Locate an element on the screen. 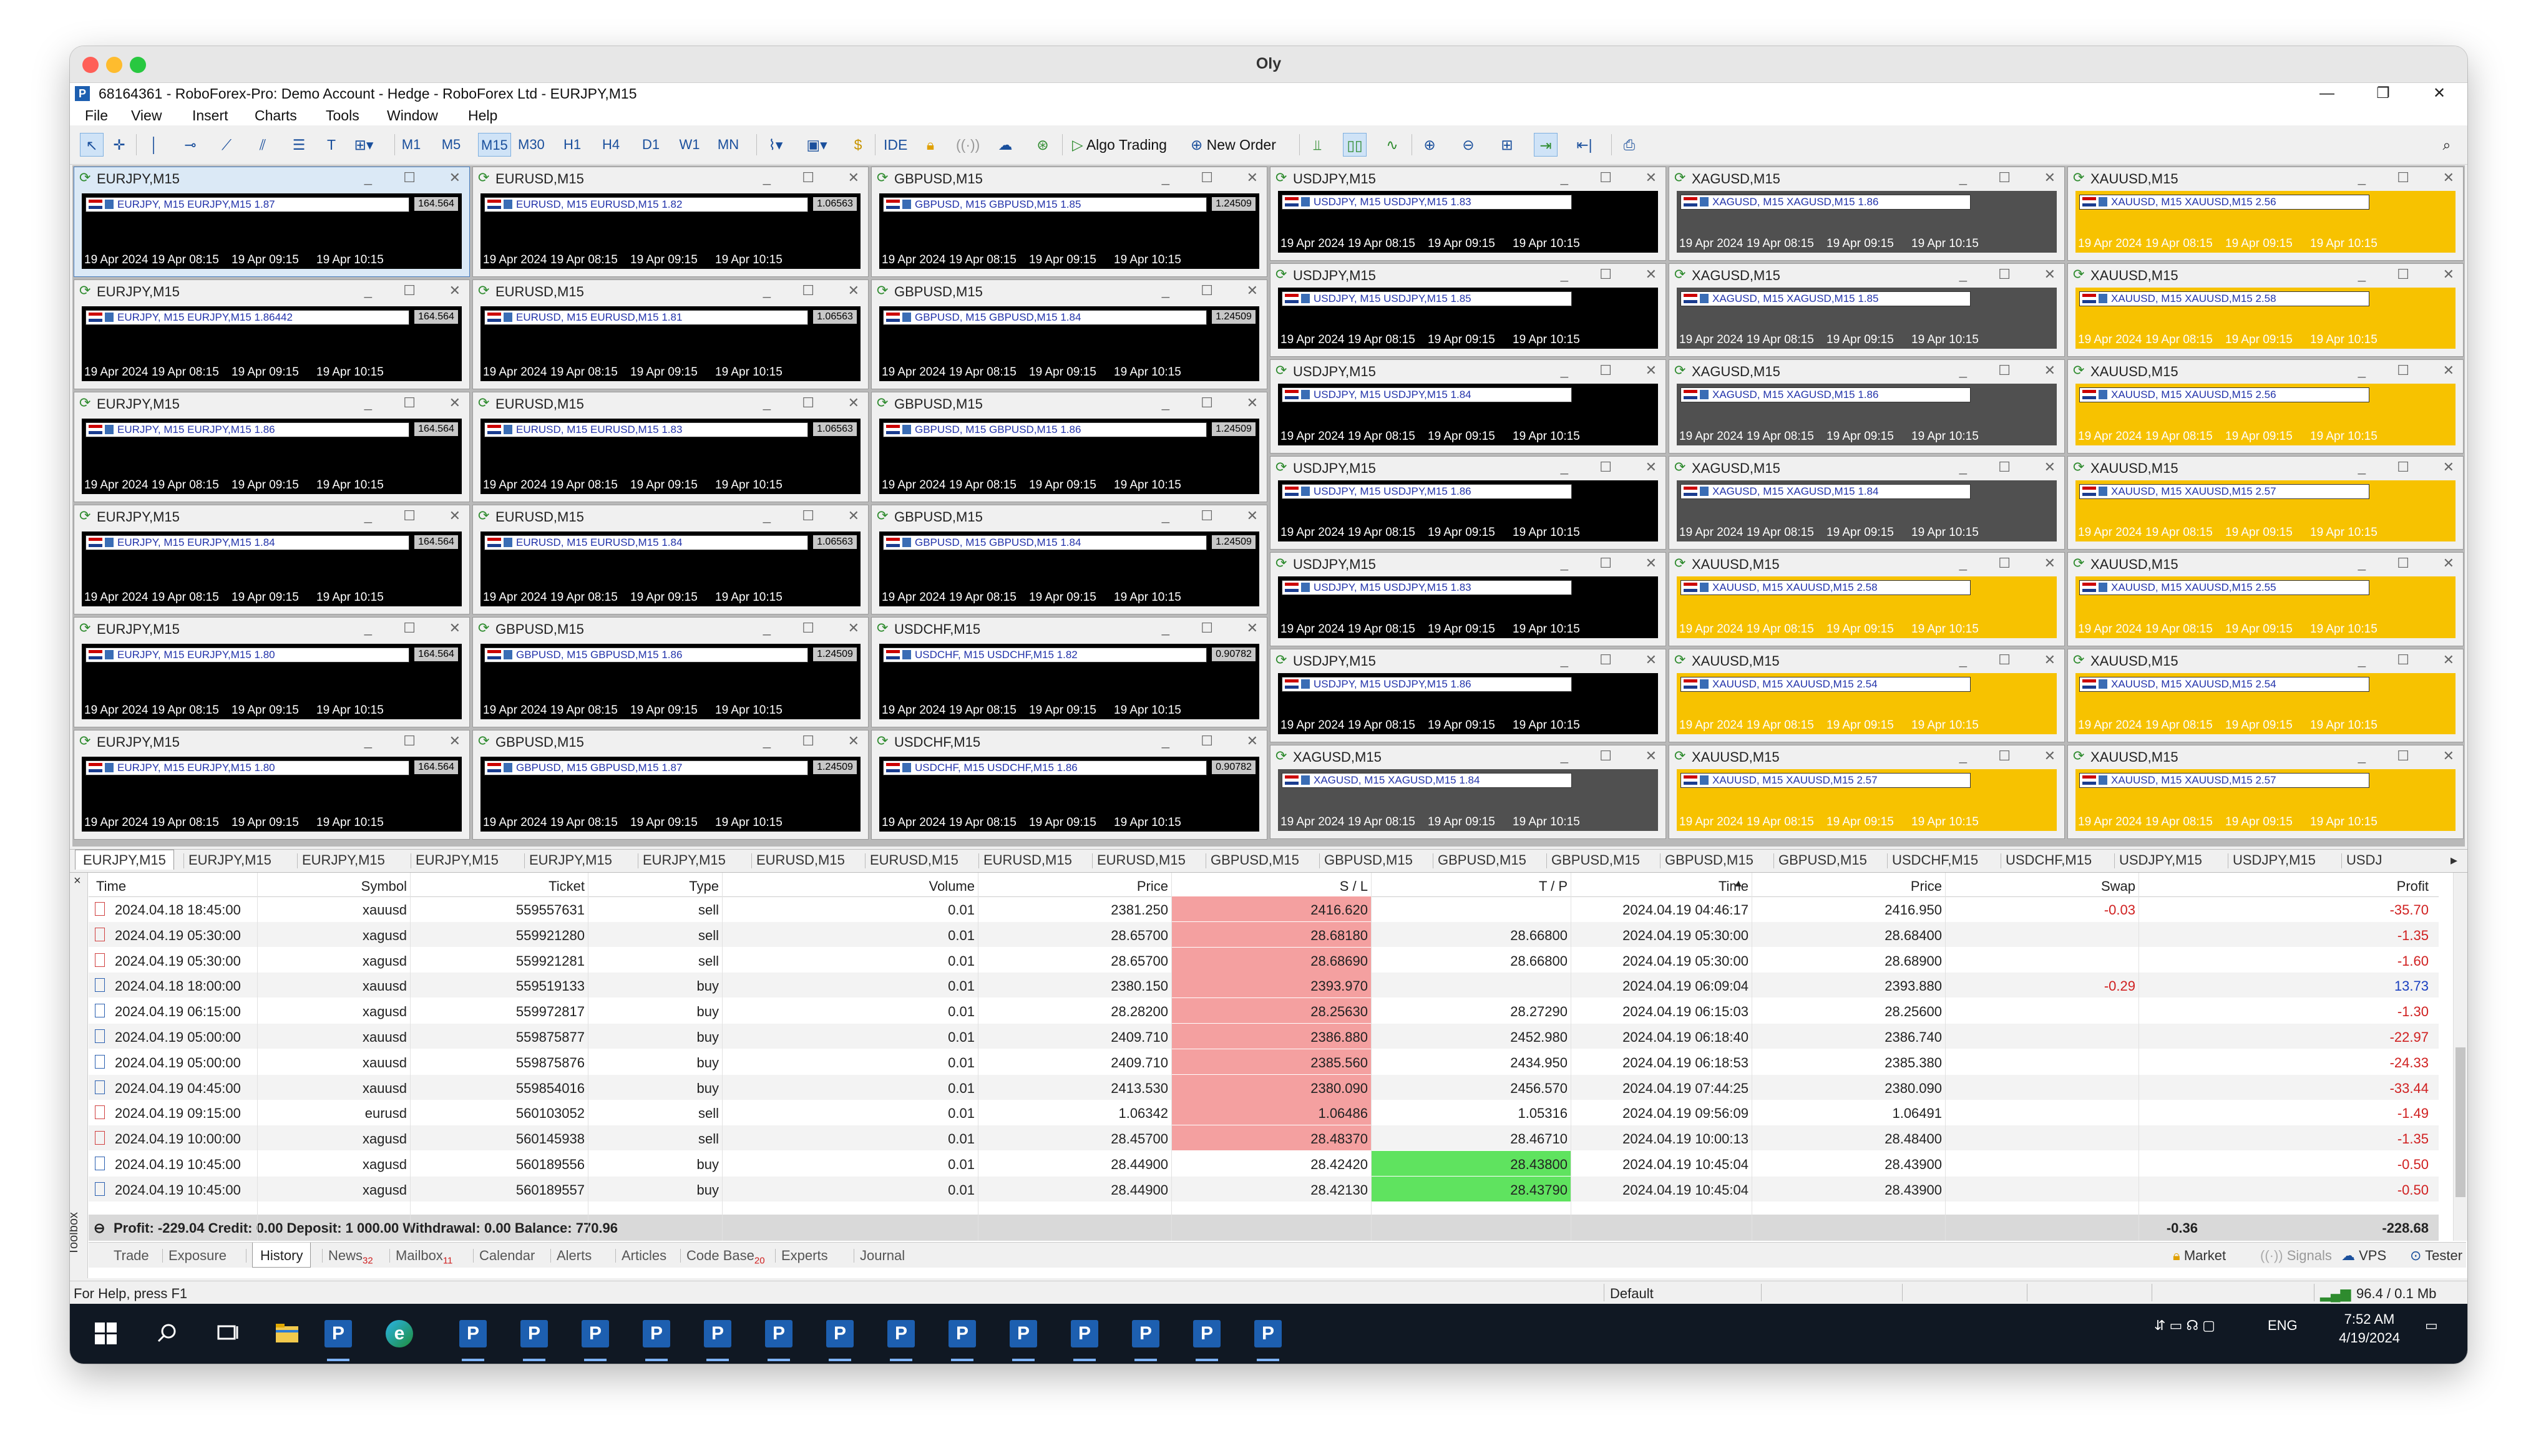 Image resolution: width=2536 pixels, height=1456 pixels. search-icon: ⌕ is located at coordinates (2447, 145).